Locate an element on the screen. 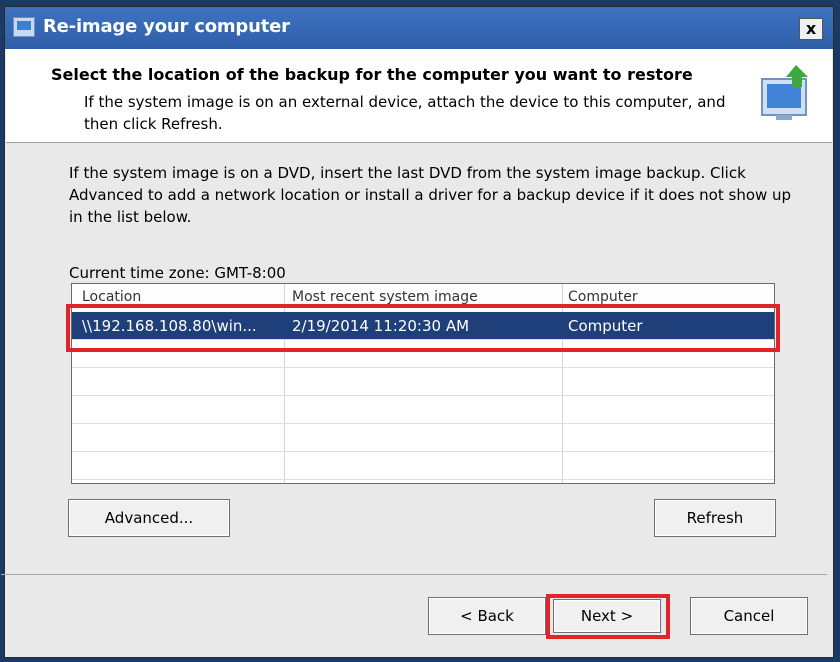 The image size is (840, 662). selected-row-highlight is located at coordinates (423, 328).